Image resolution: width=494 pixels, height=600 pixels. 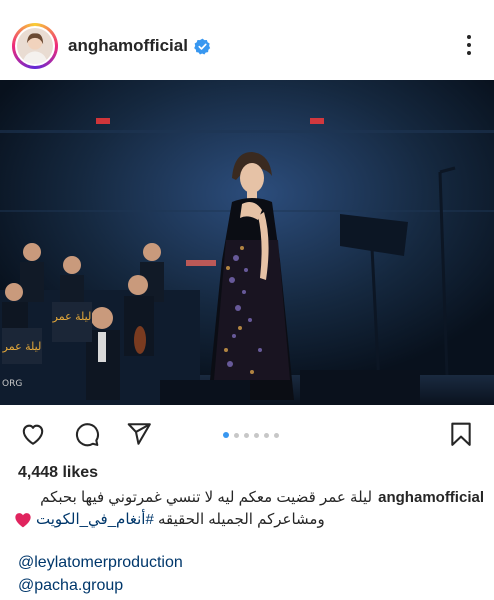 I want to click on caption-line2-words: ومشاعركم الجميله الحقيقه, so click(x=239, y=519).